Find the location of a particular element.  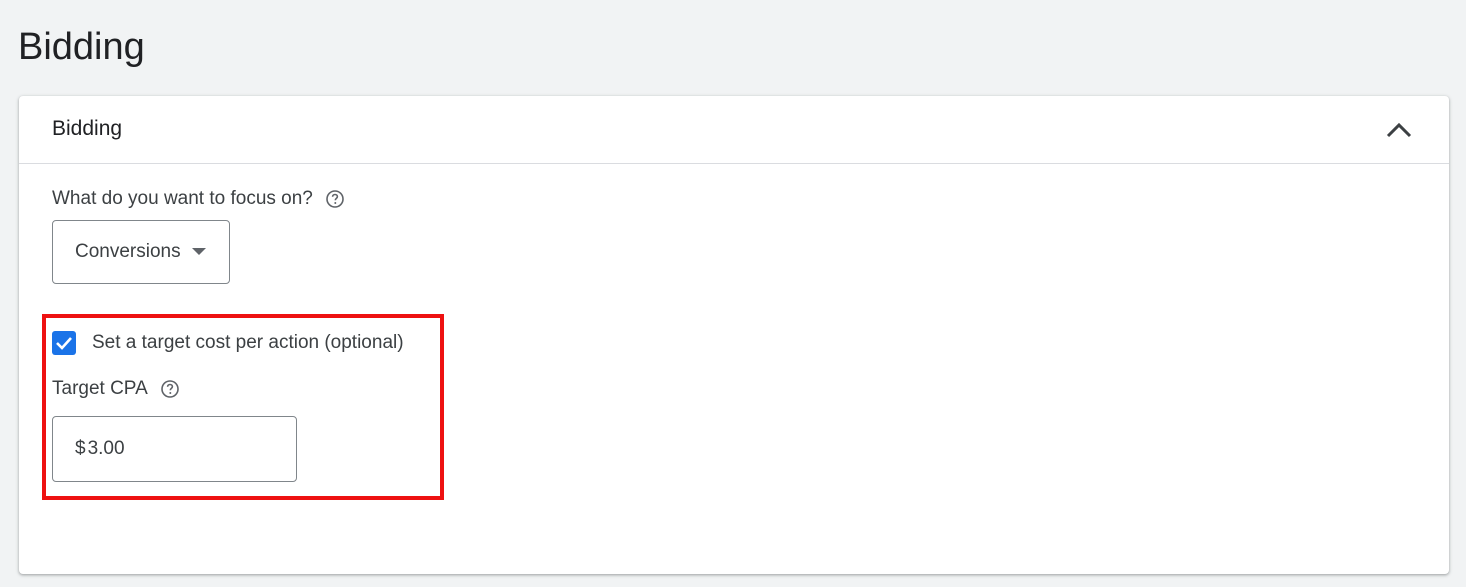

focus-dropdown: Conversions is located at coordinates (141, 252).